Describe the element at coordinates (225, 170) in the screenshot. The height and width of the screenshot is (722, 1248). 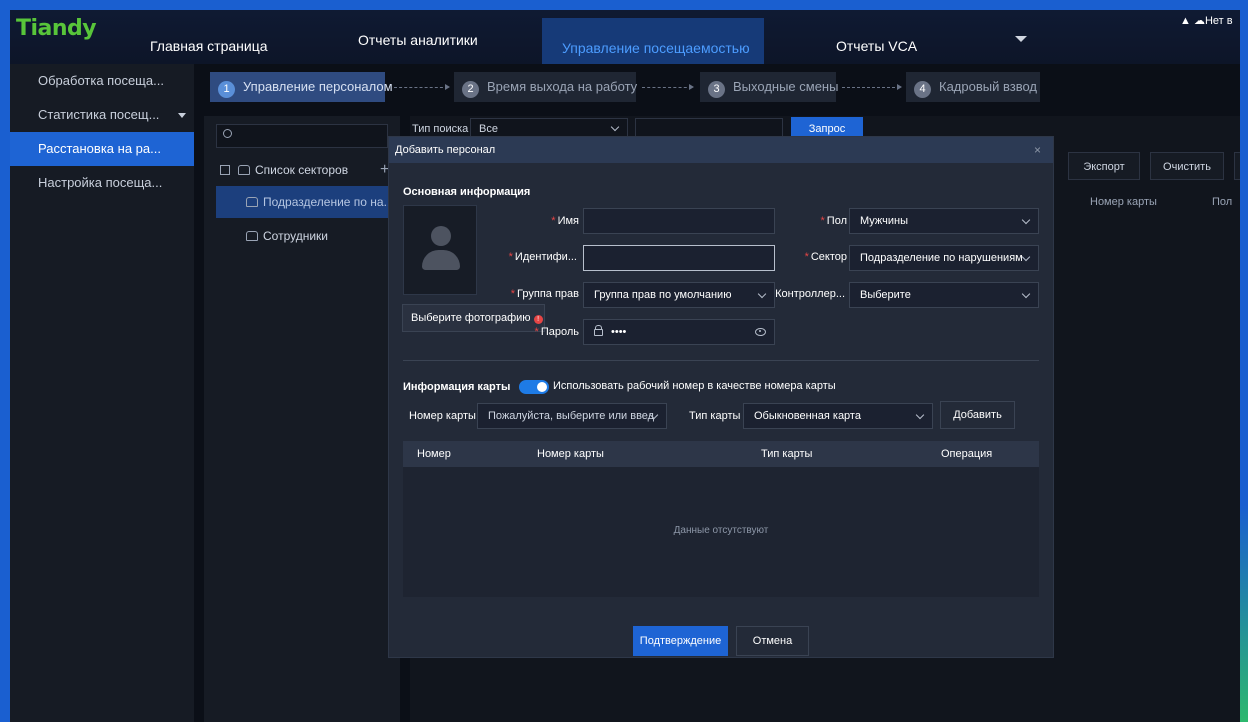
I see `collapse-icon` at that location.